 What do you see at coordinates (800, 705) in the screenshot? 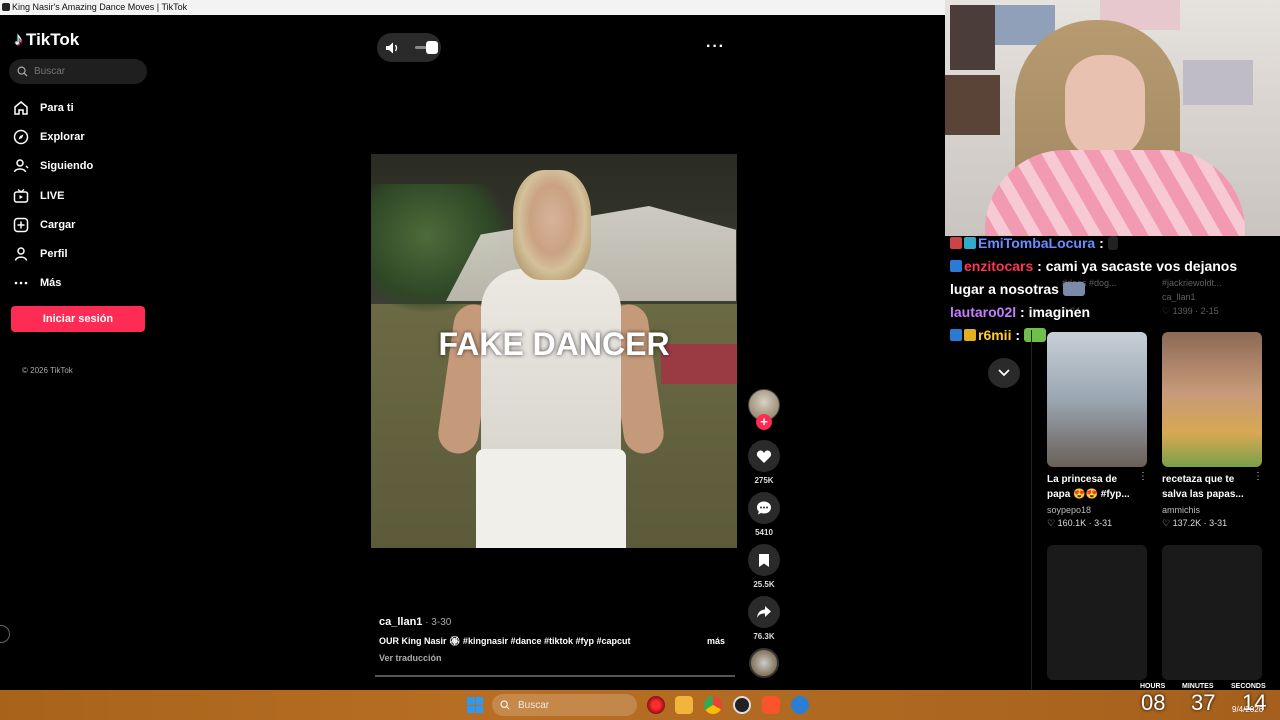
I see `app-c-icon` at bounding box center [800, 705].